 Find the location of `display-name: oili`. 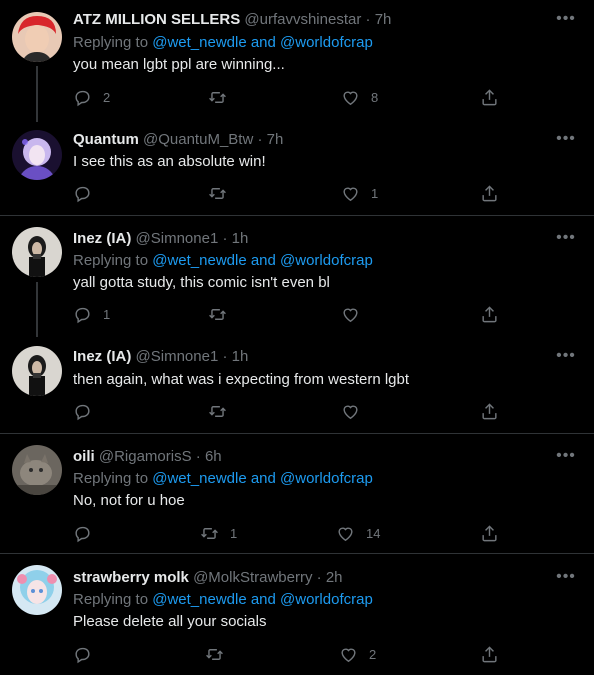

display-name: oili is located at coordinates (84, 456).